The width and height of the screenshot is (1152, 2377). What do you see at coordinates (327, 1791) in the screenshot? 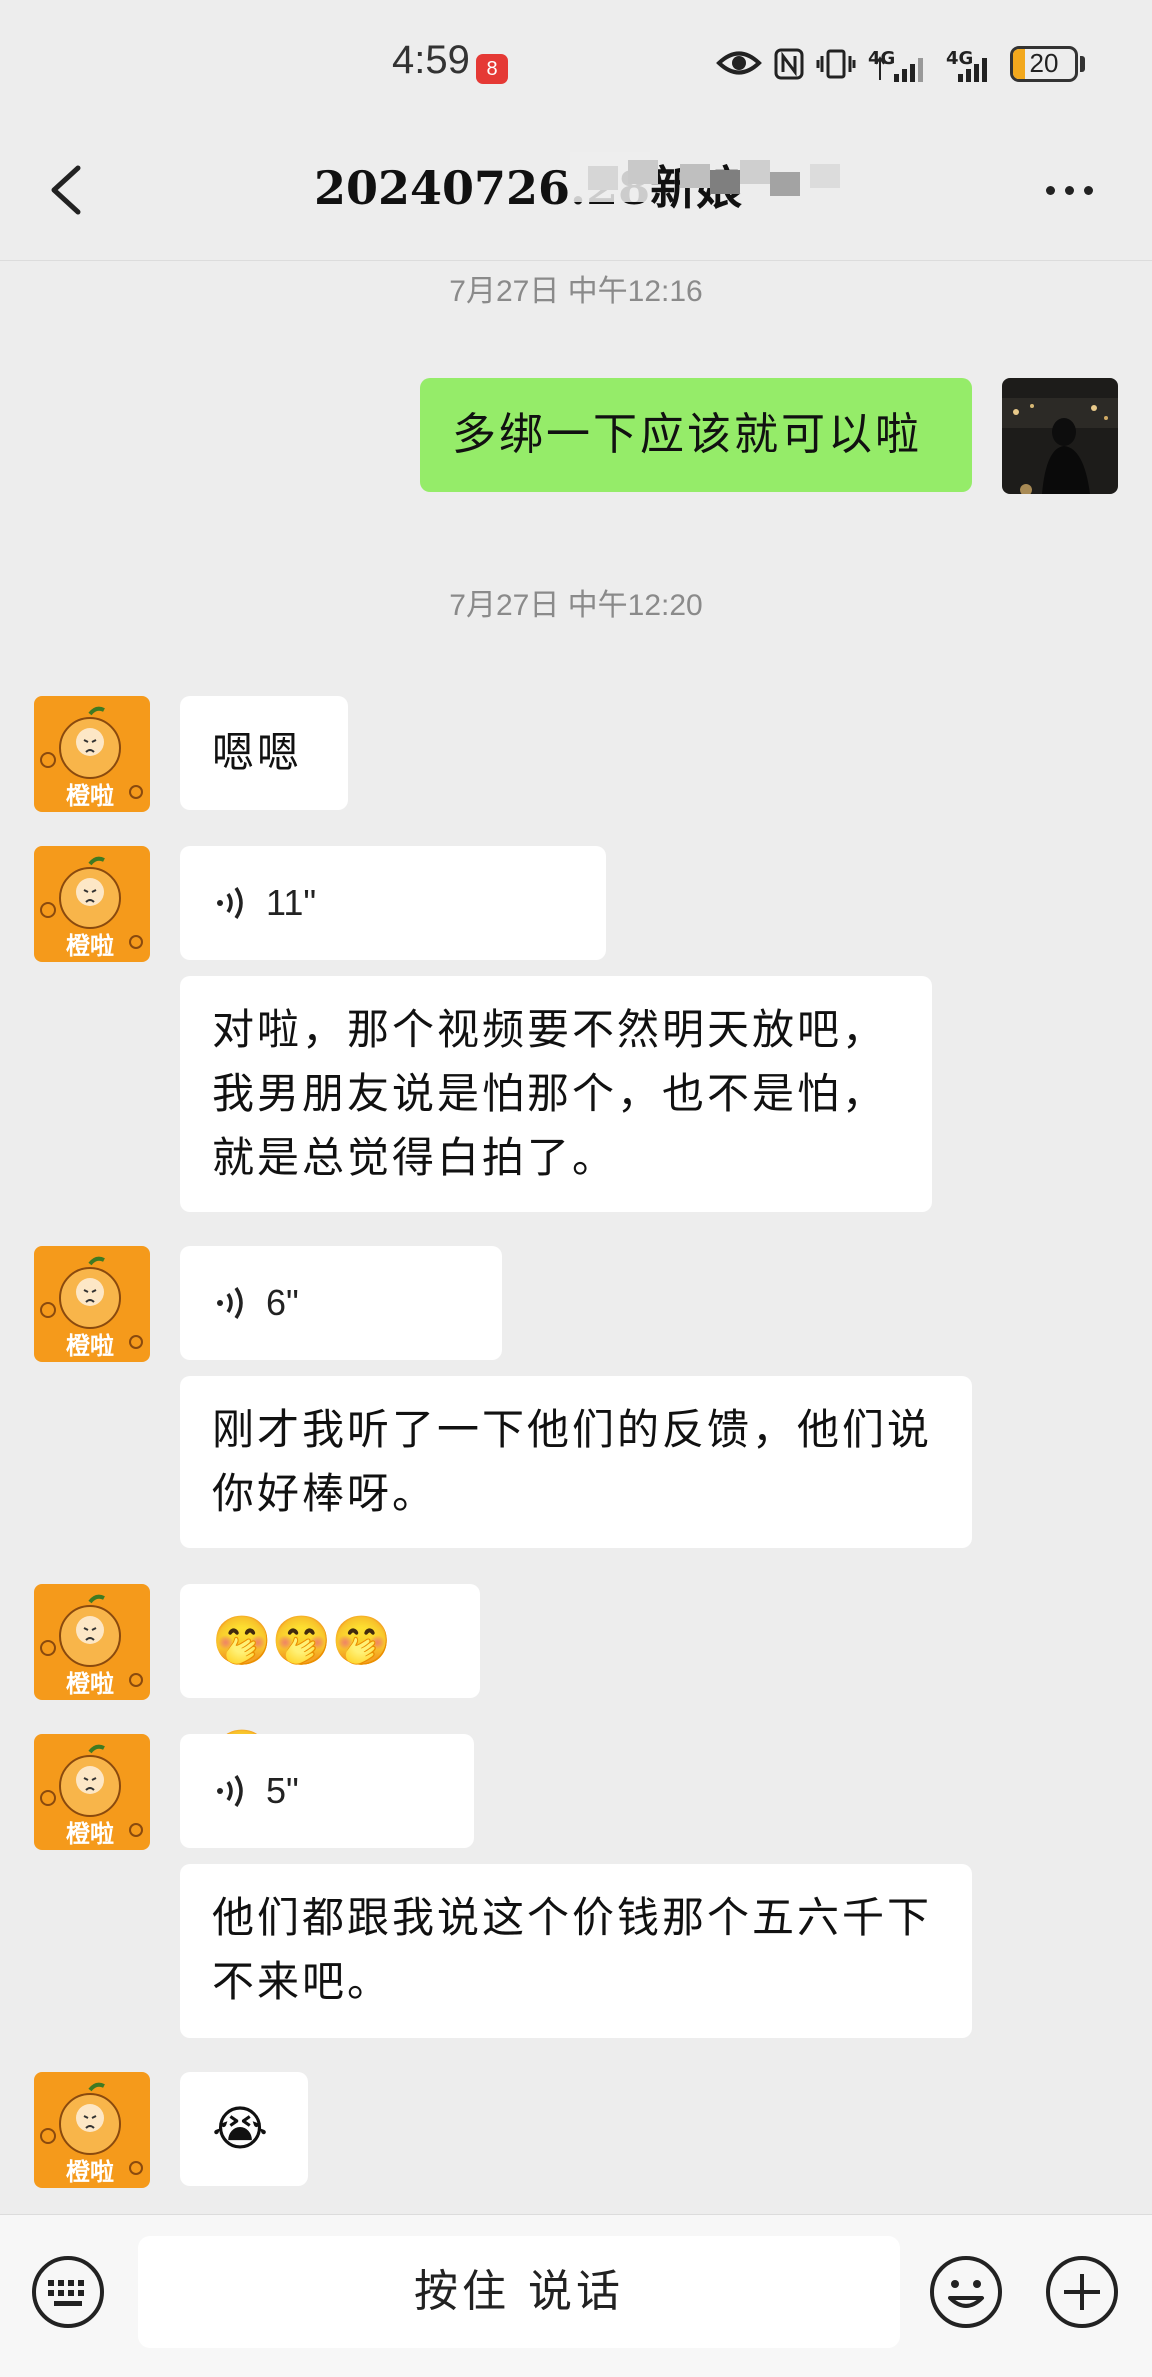
I see `voice-message-bubble: 5"` at bounding box center [327, 1791].